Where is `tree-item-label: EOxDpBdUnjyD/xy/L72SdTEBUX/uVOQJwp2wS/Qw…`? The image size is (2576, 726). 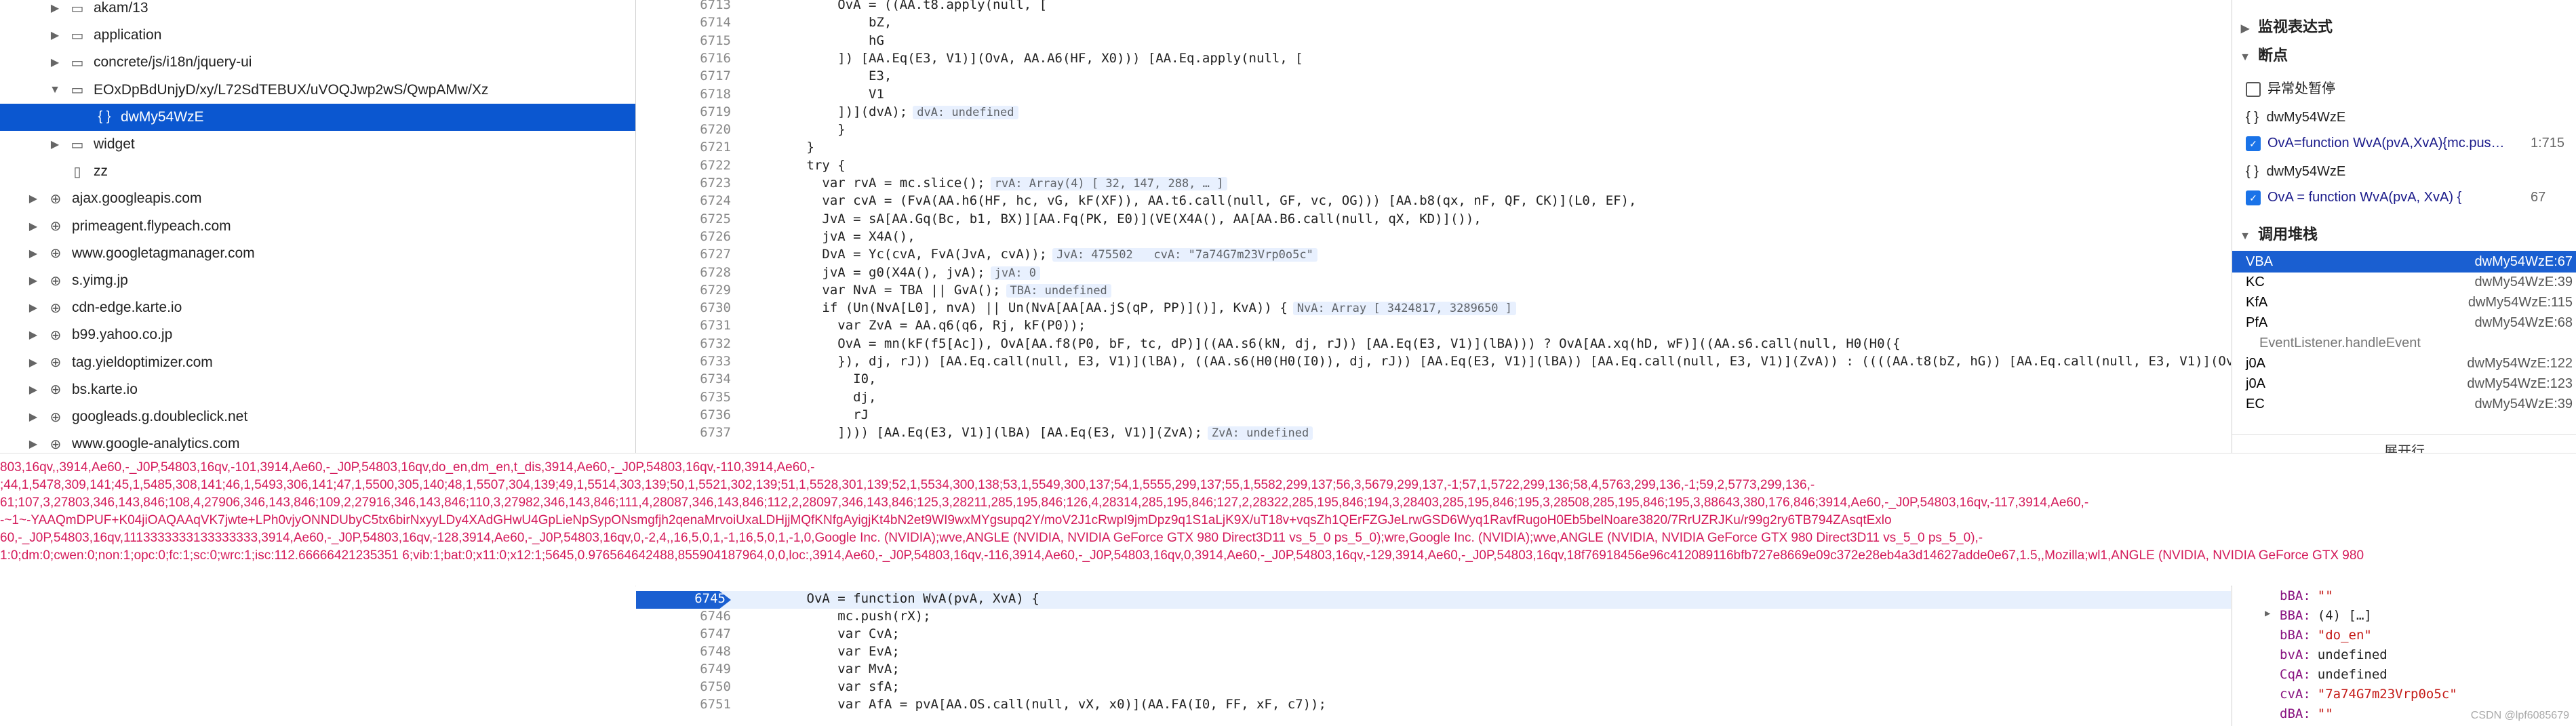 tree-item-label: EOxDpBdUnjyD/xy/L72SdTEBUX/uVOQJwp2wS/Qw… is located at coordinates (292, 89).